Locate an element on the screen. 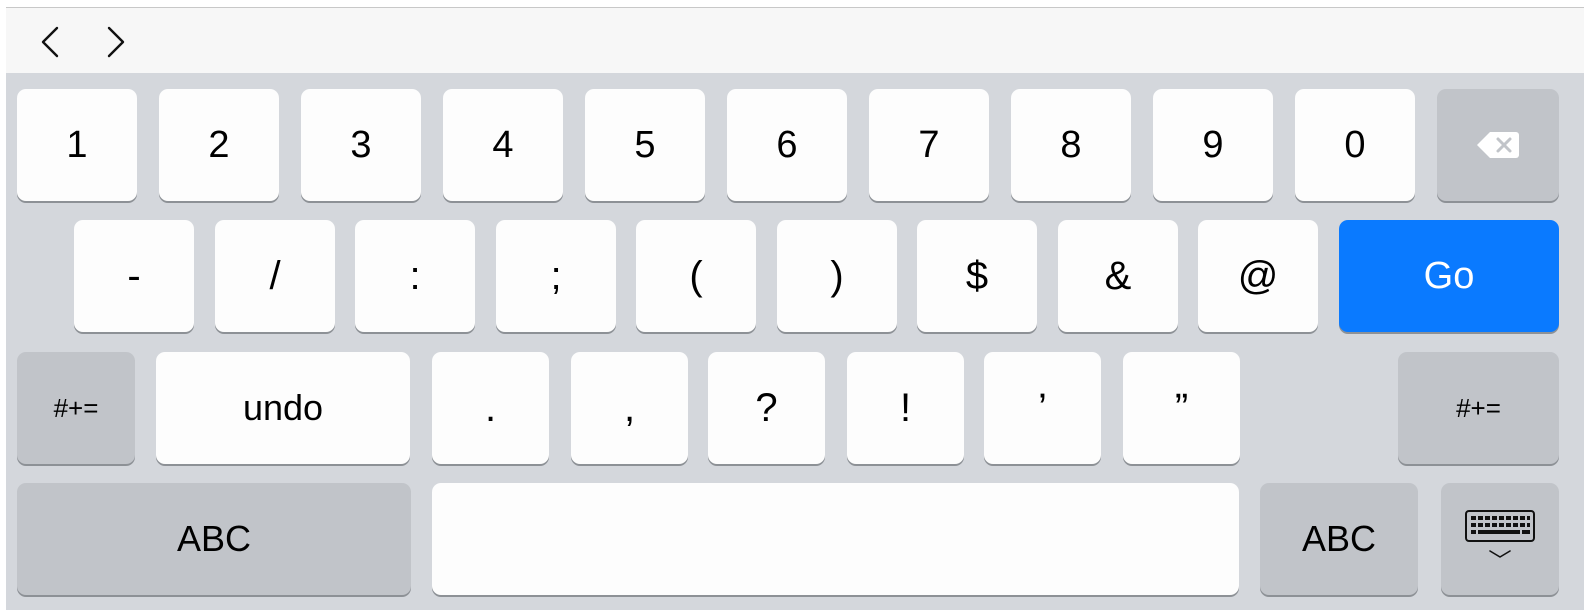 The width and height of the screenshot is (1584, 610). key-label: 2 is located at coordinates (219, 145).